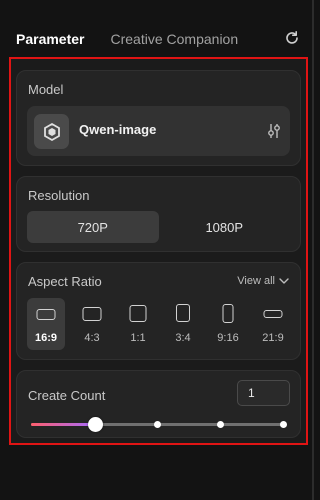  I want to click on ratio-3-4-icon, so click(183, 313).